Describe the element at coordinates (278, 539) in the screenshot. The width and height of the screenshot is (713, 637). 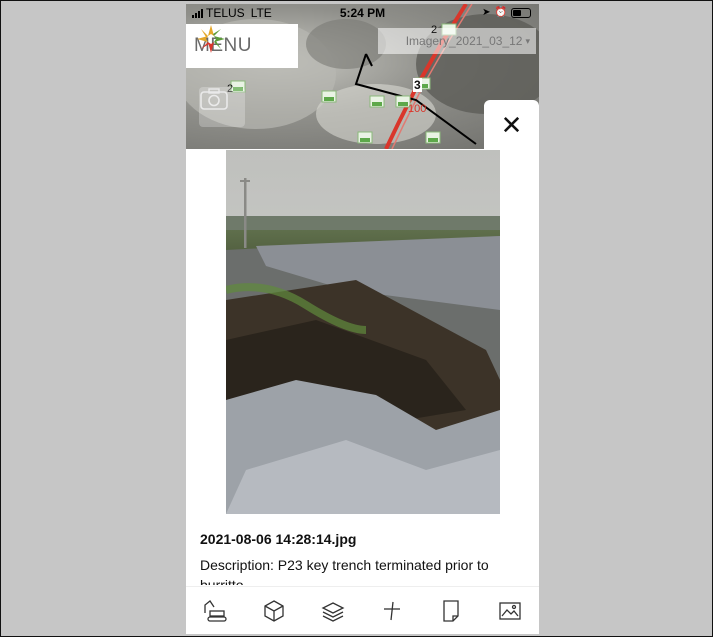
I see `photo-filename: 2021-08-06 14:28:14.jpg` at that location.